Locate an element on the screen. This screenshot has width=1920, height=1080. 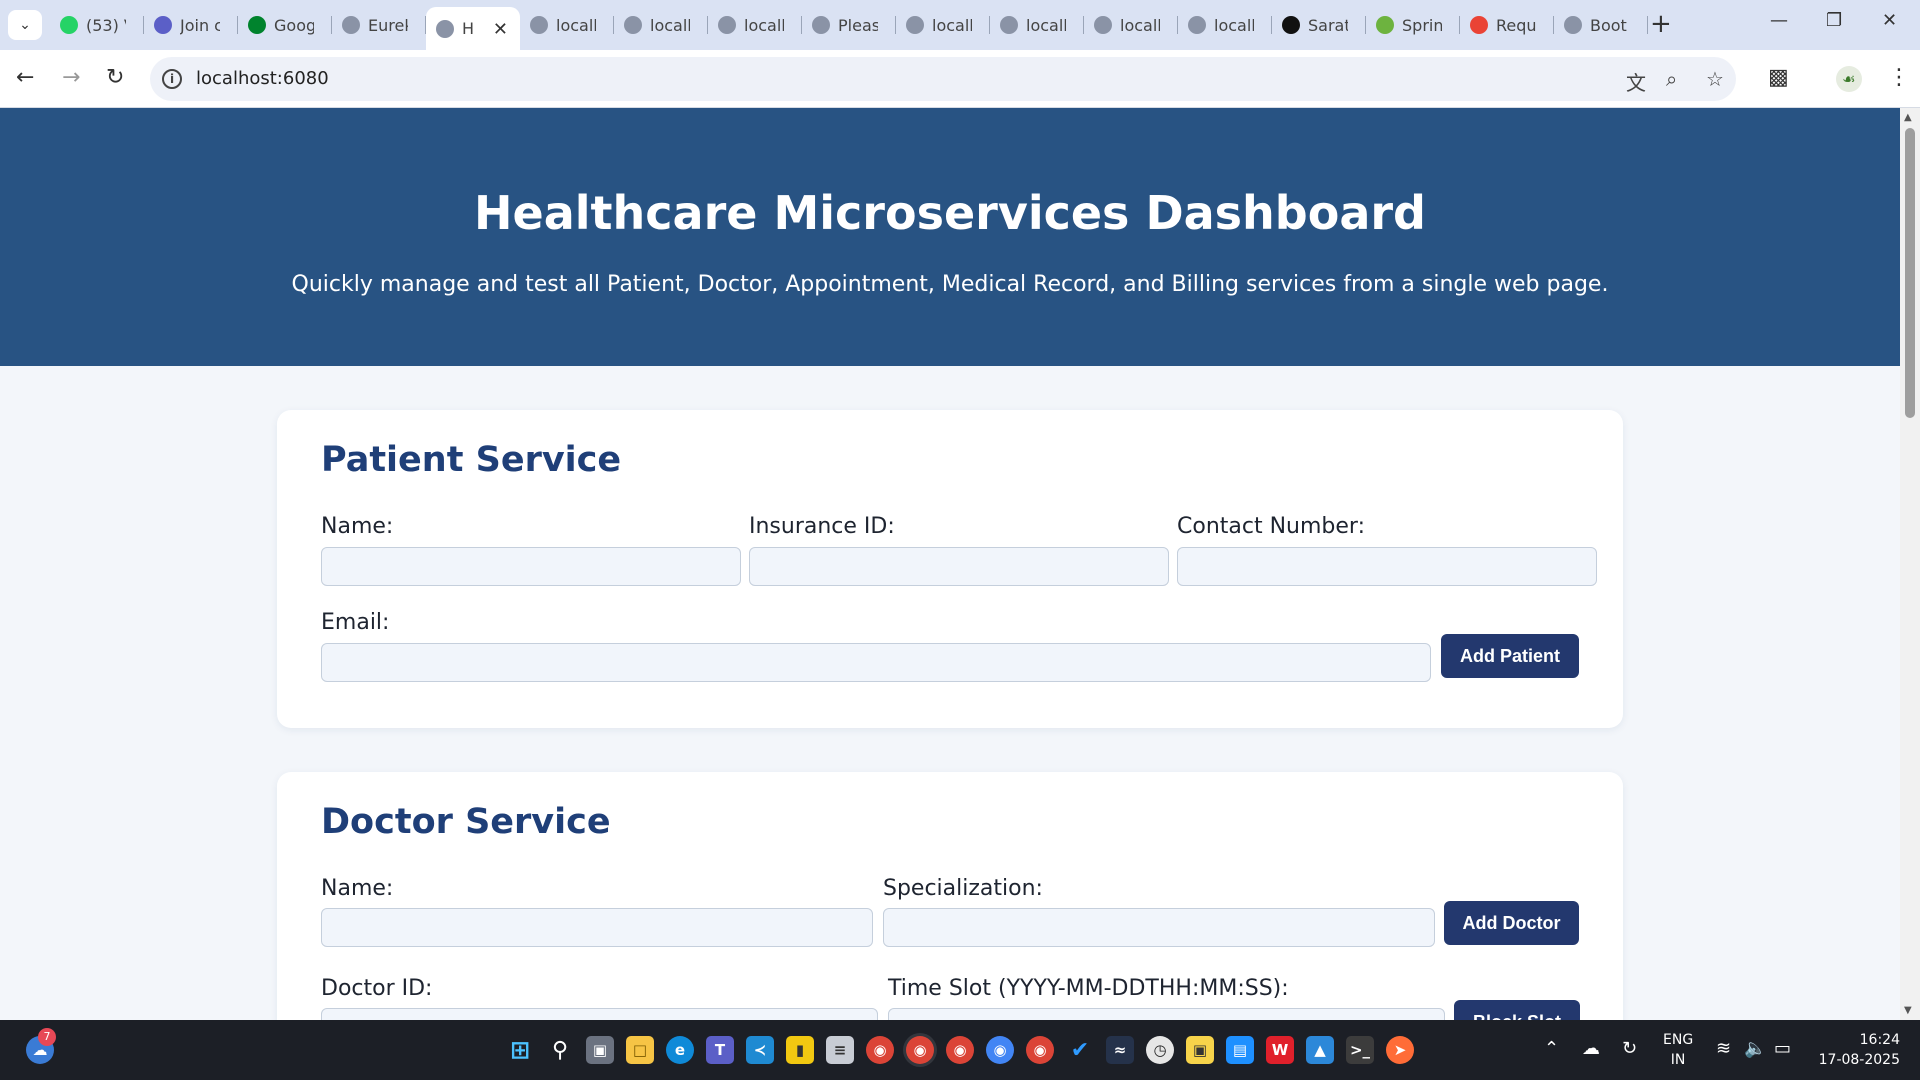
onedrive-offline-icon: ☁ is located at coordinates (1591, 1048).